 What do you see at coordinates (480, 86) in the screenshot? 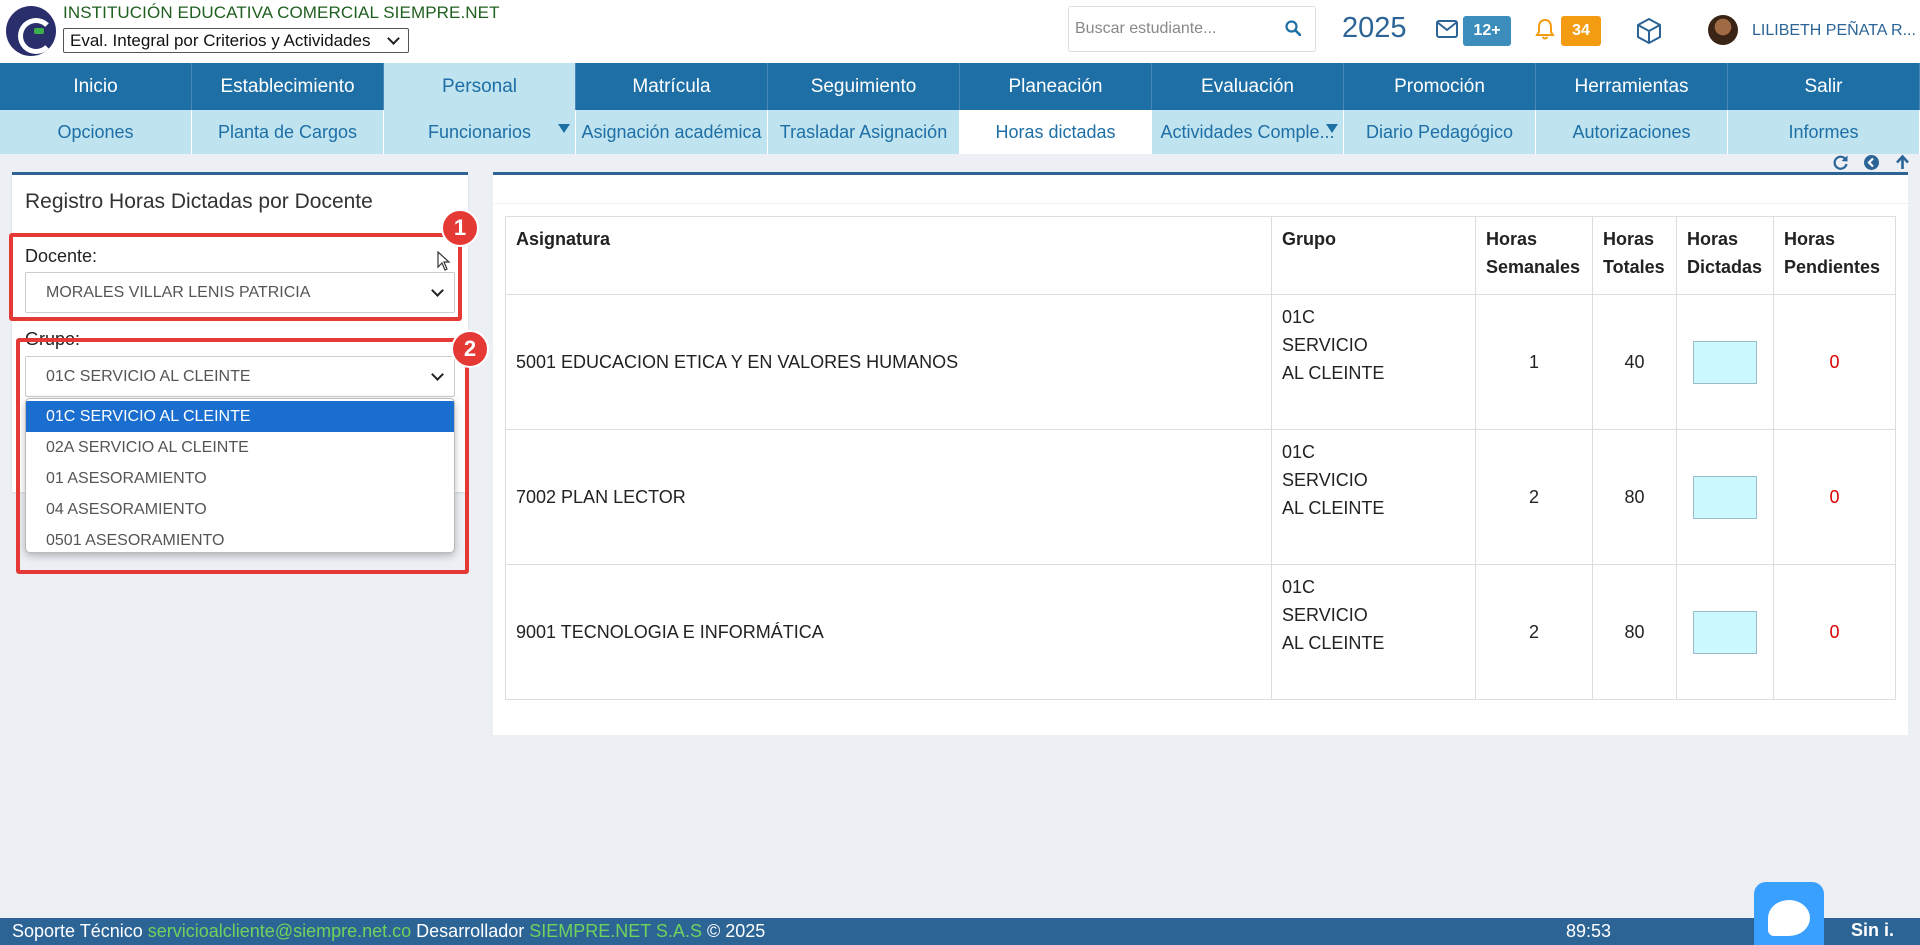
I see `nav-personal: Personal` at bounding box center [480, 86].